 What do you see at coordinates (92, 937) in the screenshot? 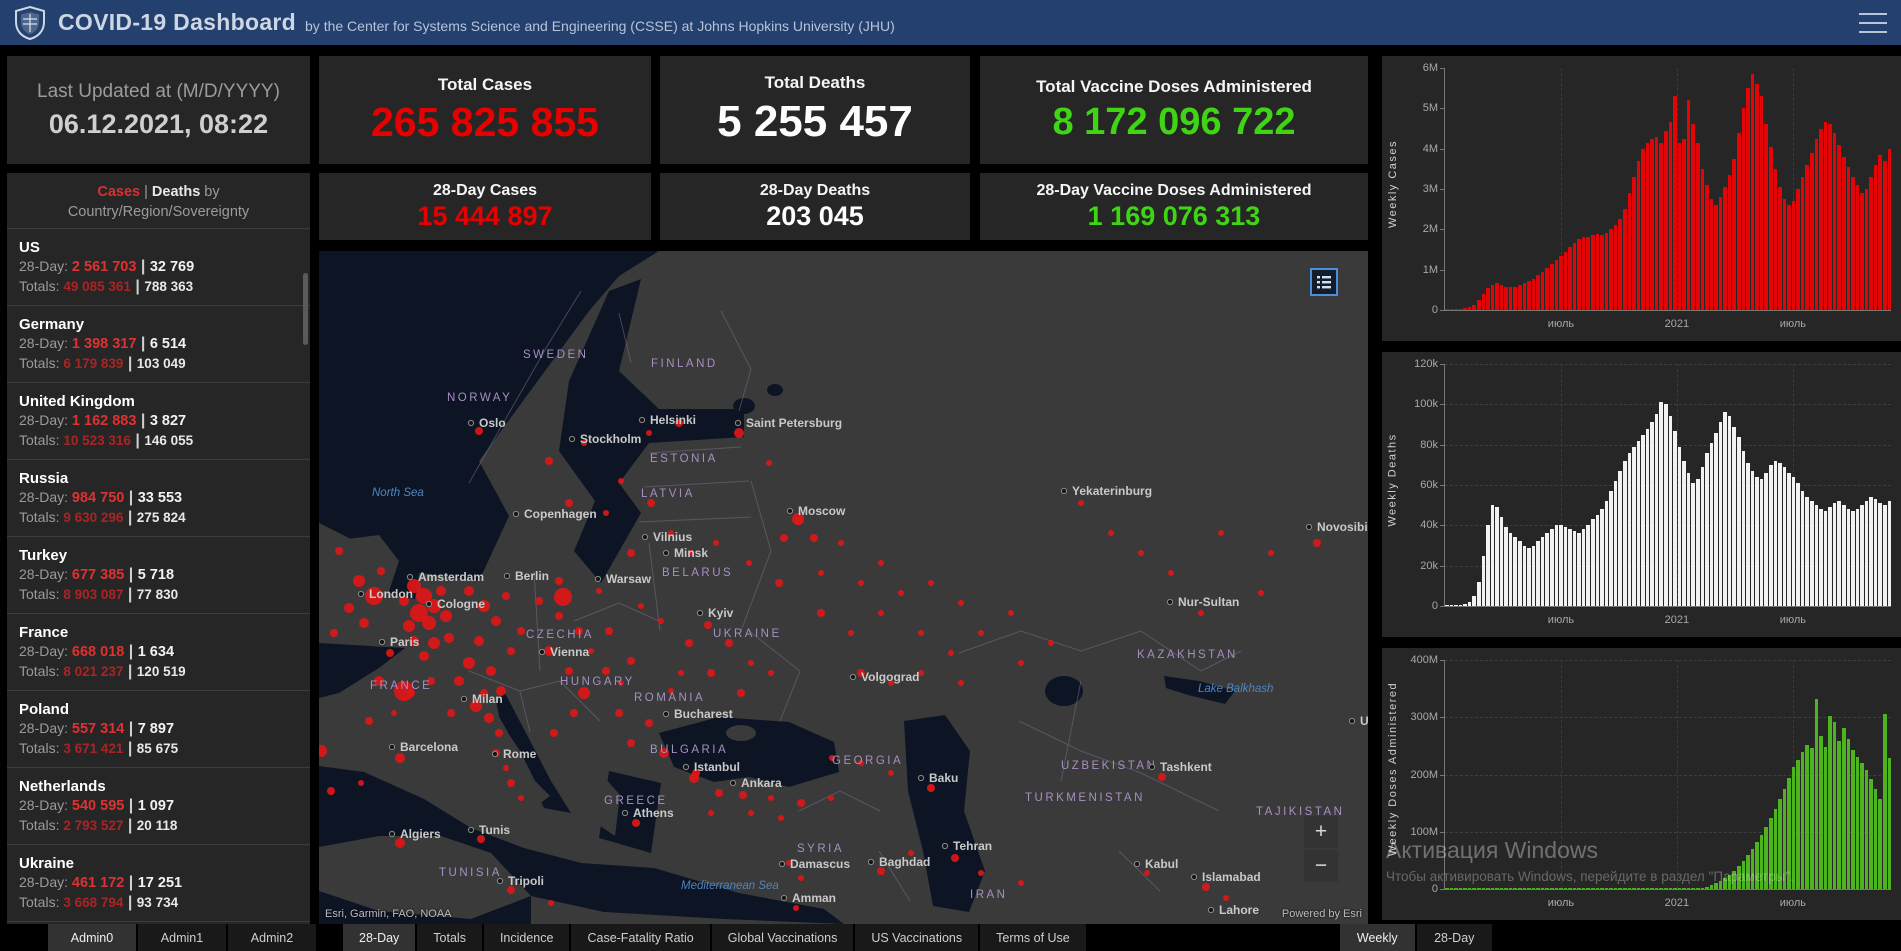
I see `tab-admin0: Admin0` at bounding box center [92, 937].